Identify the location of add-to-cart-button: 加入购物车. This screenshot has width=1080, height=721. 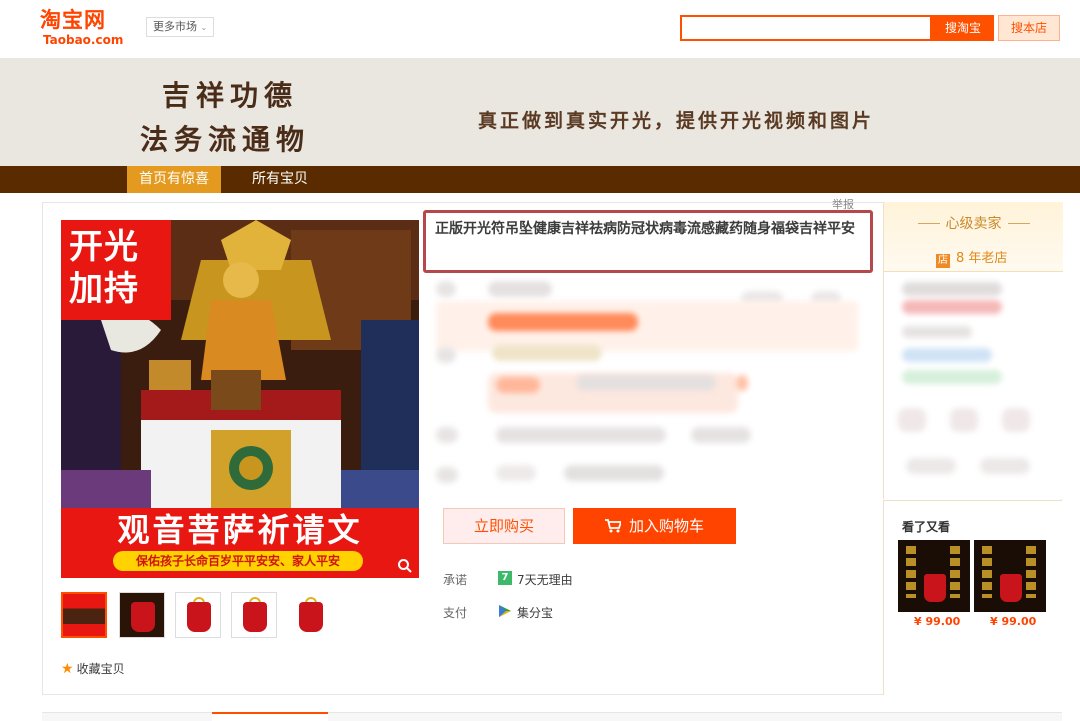
(654, 526).